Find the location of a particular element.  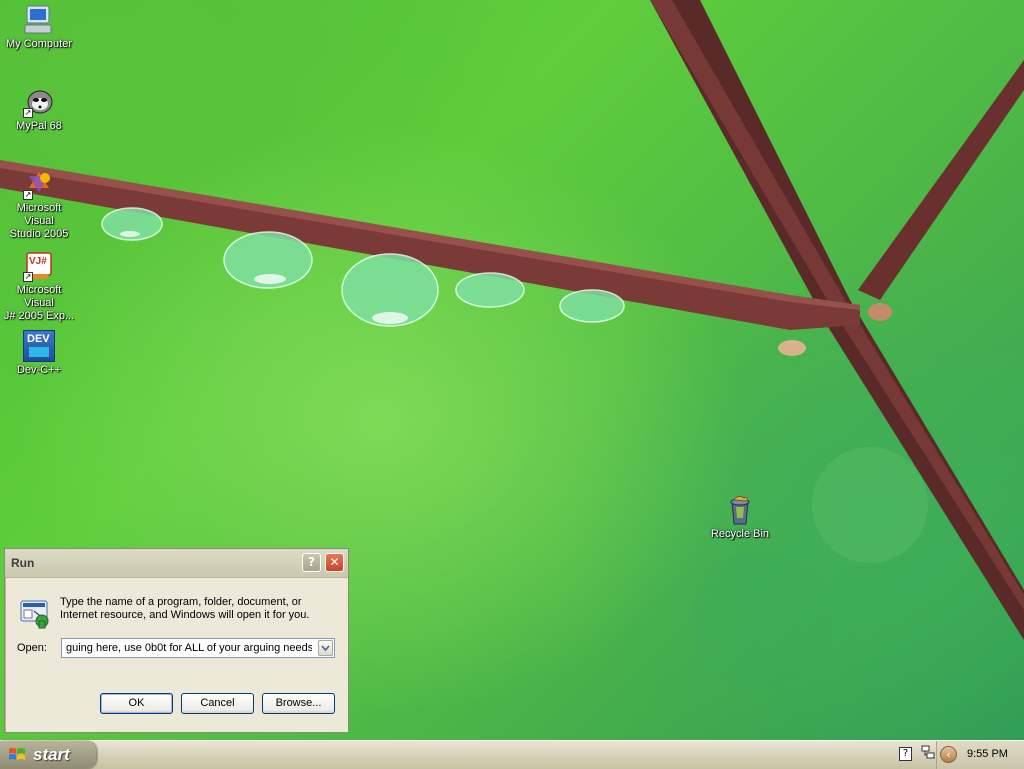

desktop-icon-dev-cpp: DEV Dev-C++ is located at coordinates (39, 353).